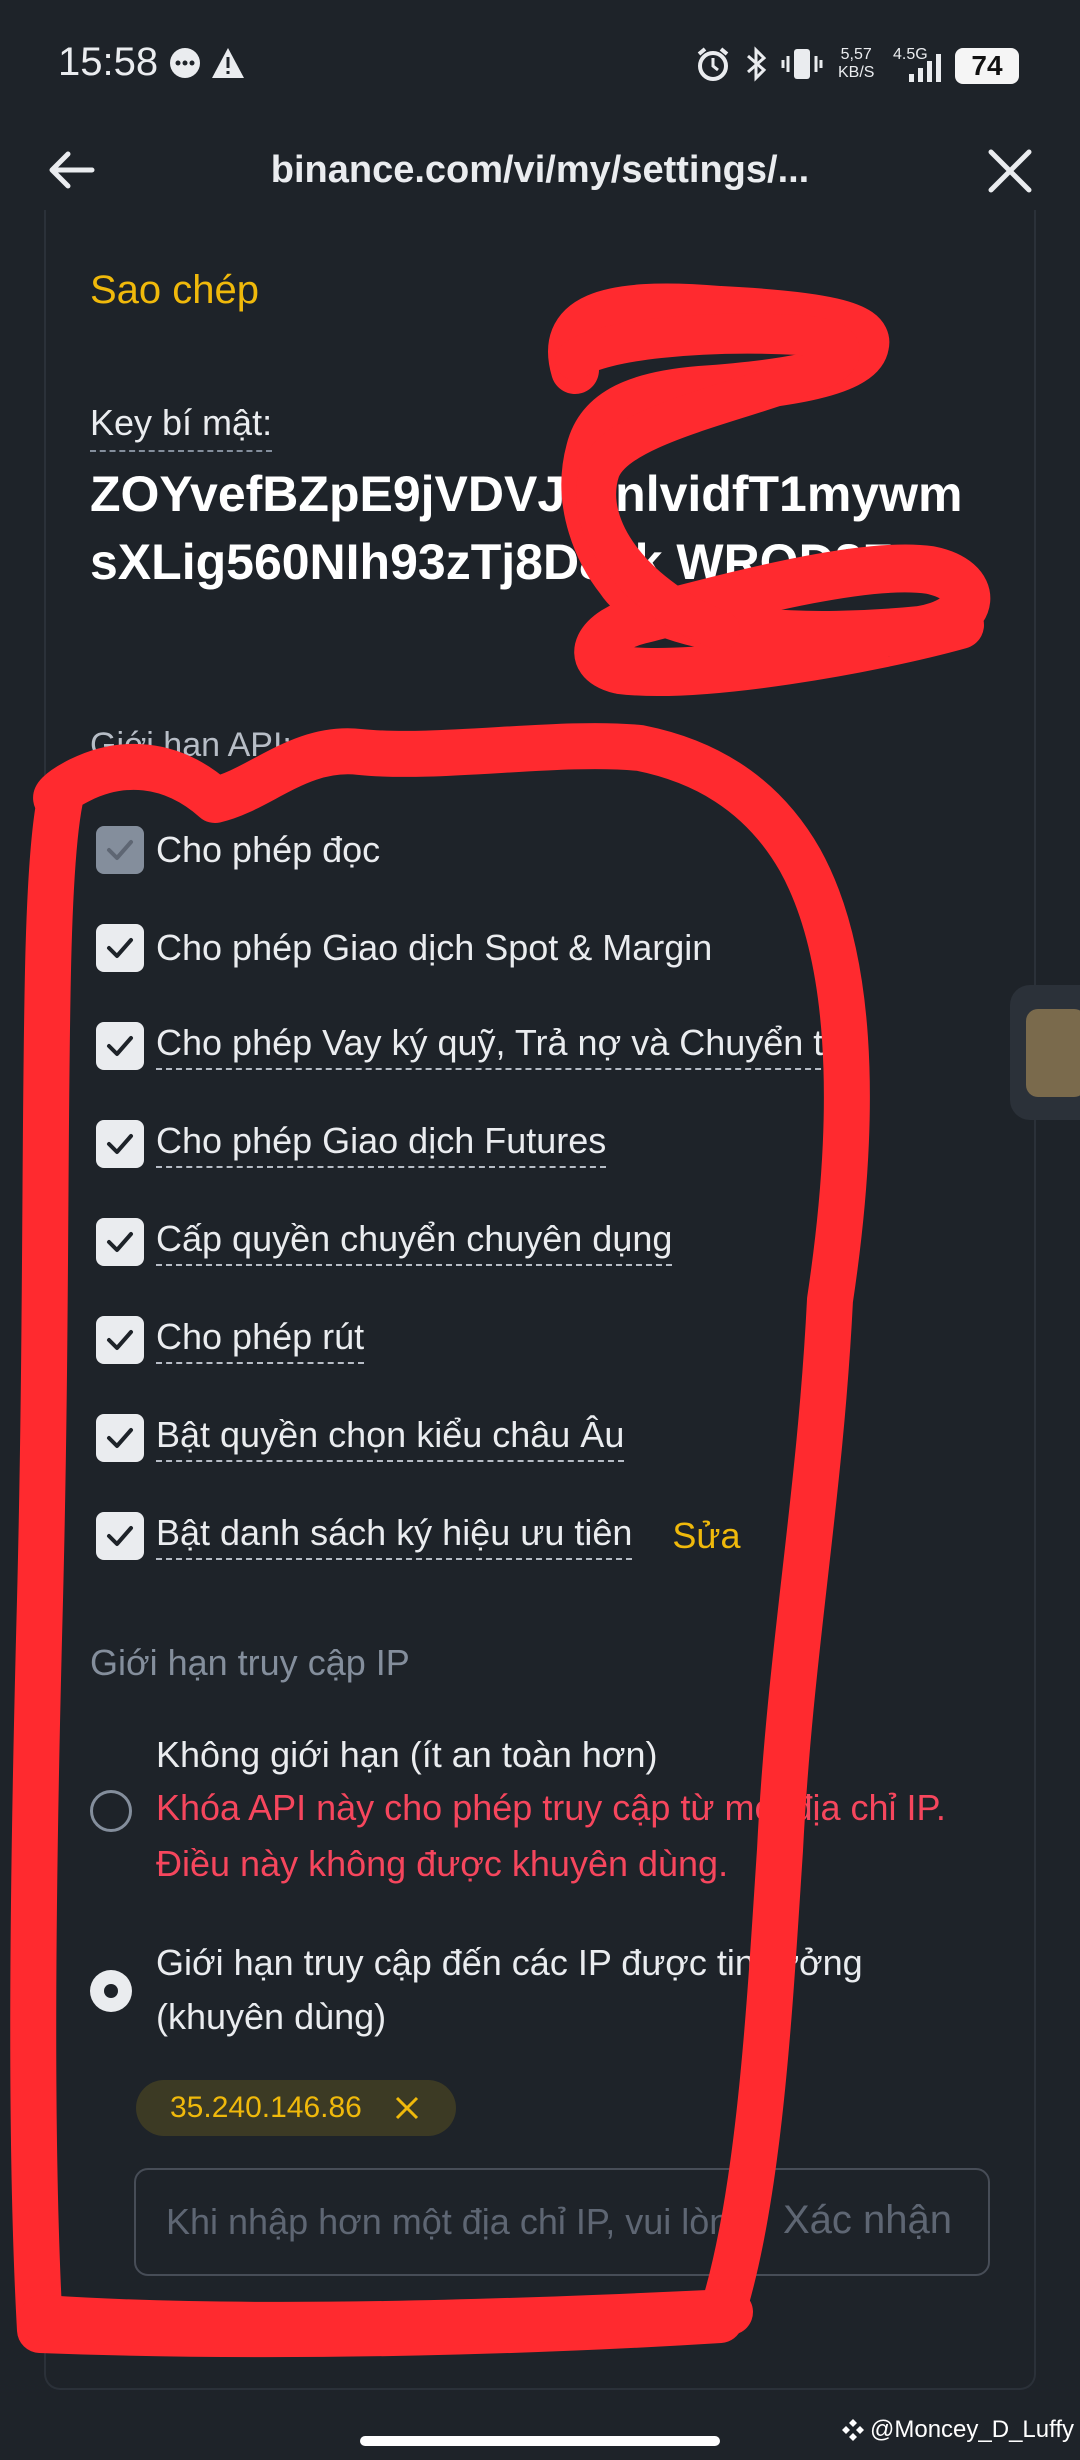  Describe the element at coordinates (111, 1811) in the screenshot. I see `unrestricted-radio` at that location.